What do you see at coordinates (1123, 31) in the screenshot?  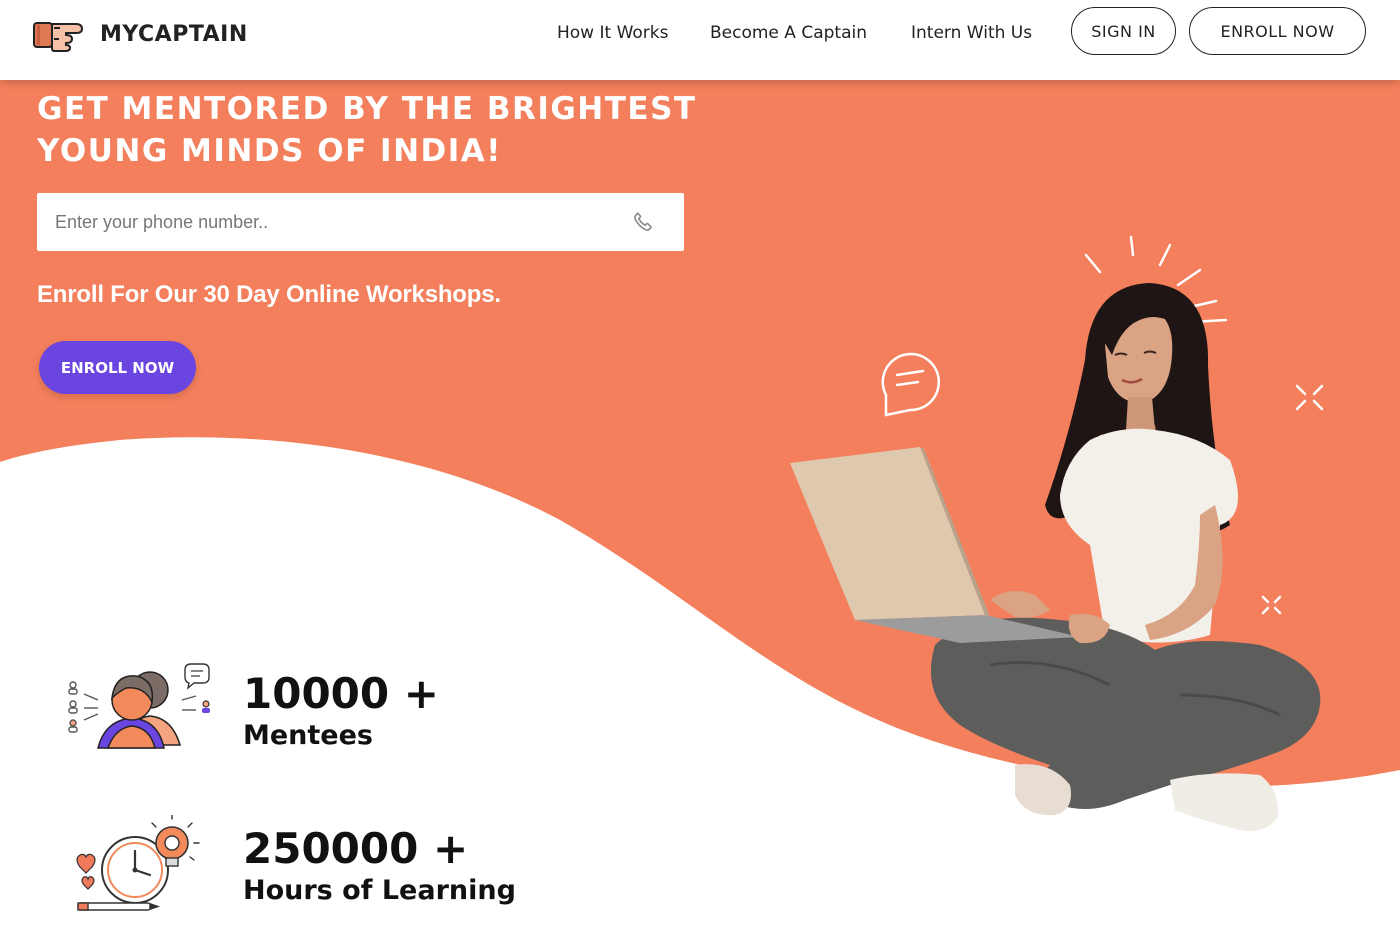 I see `sign-in-button: SIGN IN` at bounding box center [1123, 31].